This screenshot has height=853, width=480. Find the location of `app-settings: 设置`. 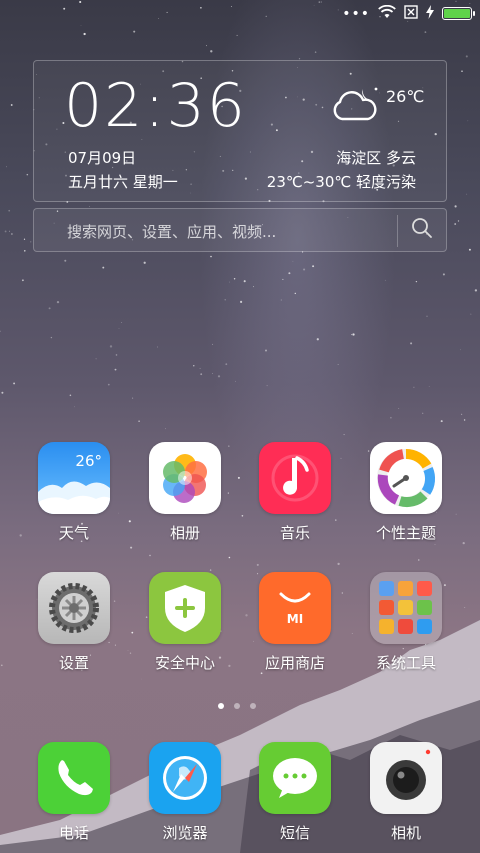

app-settings: 设置 is located at coordinates (74, 622).